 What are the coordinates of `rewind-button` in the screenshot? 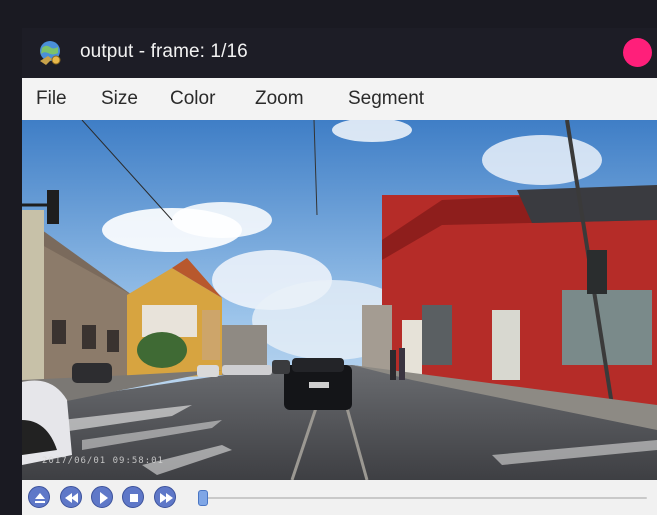 It's located at (71, 497).